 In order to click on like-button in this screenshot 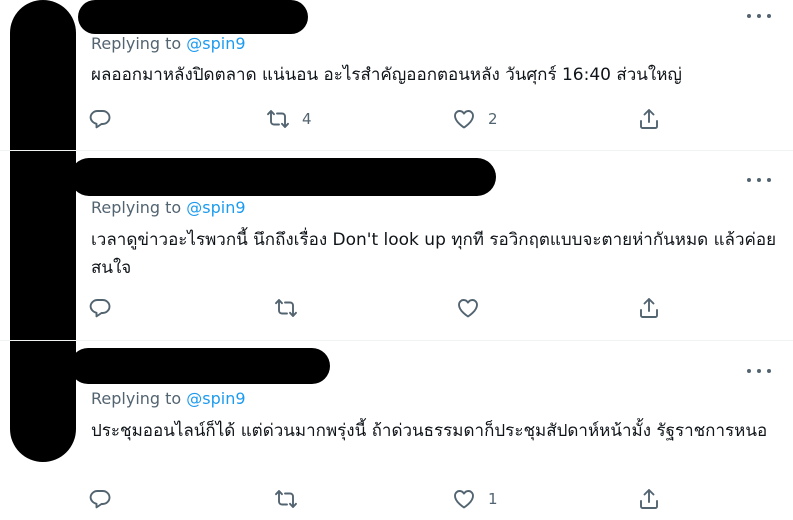, I will do `click(474, 308)`.